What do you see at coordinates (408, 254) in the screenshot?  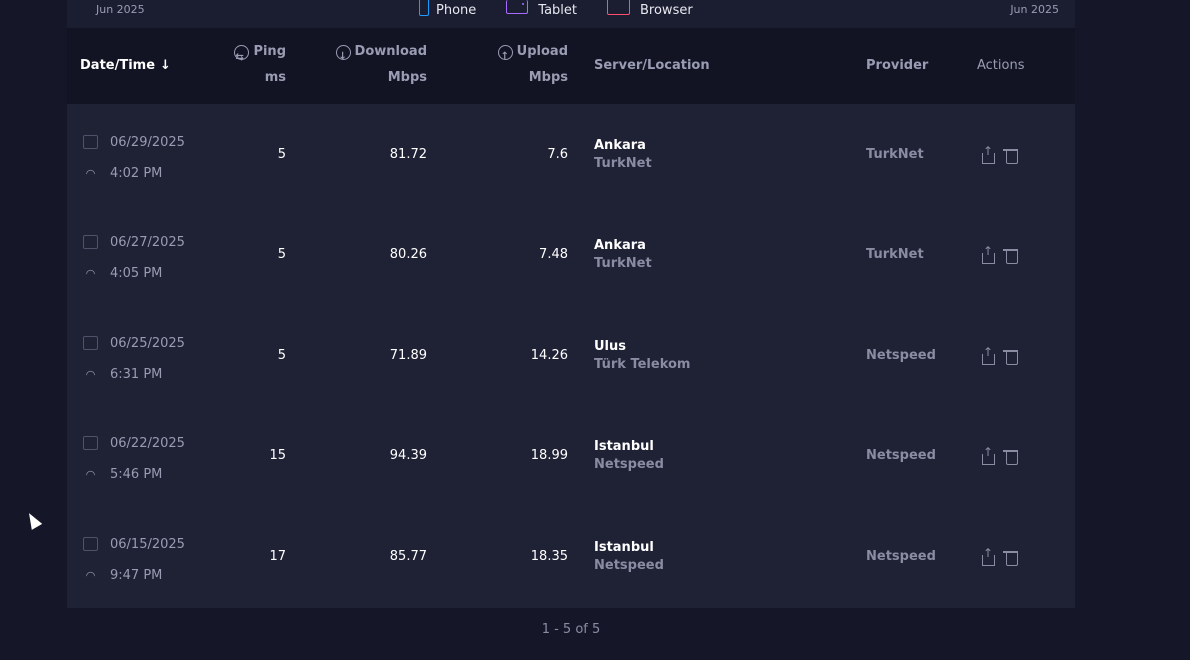 I see `download-value: 80.26` at bounding box center [408, 254].